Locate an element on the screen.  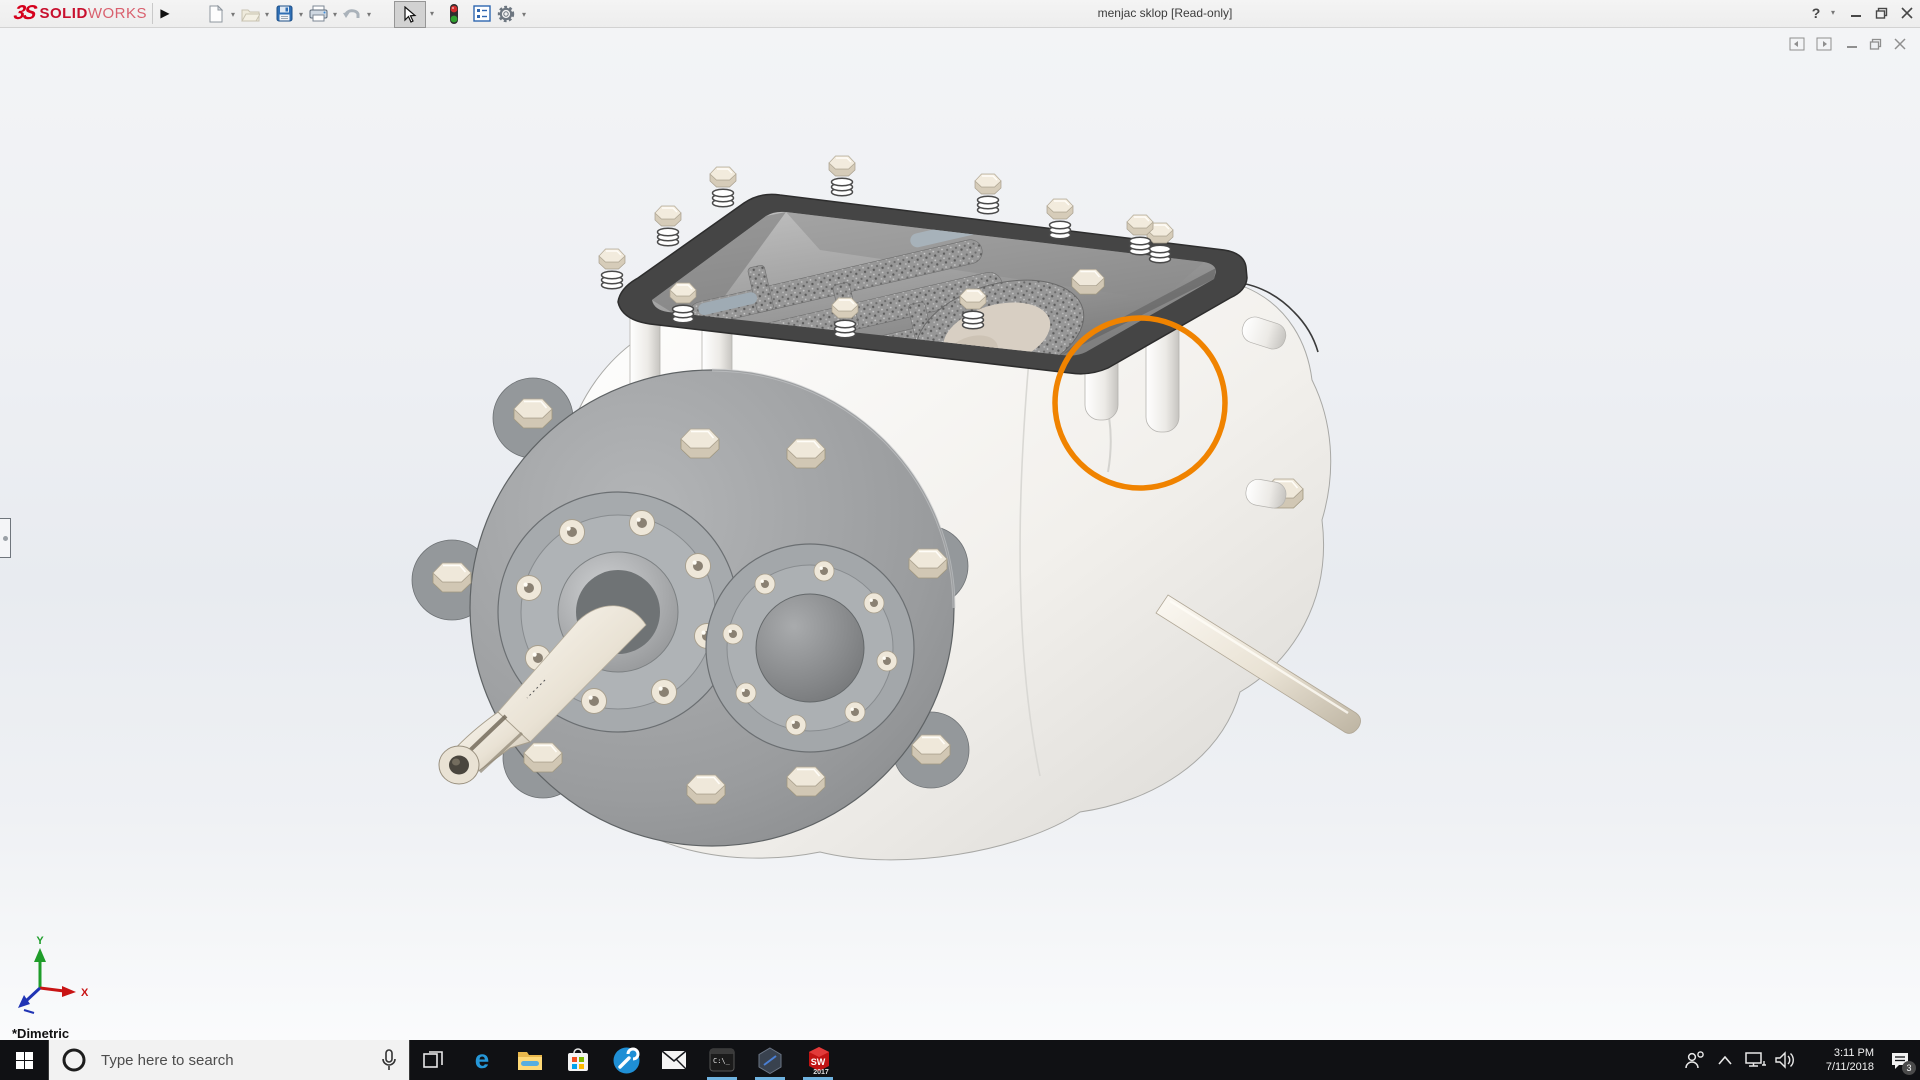
open-folder-icon is located at coordinates (250, 15).